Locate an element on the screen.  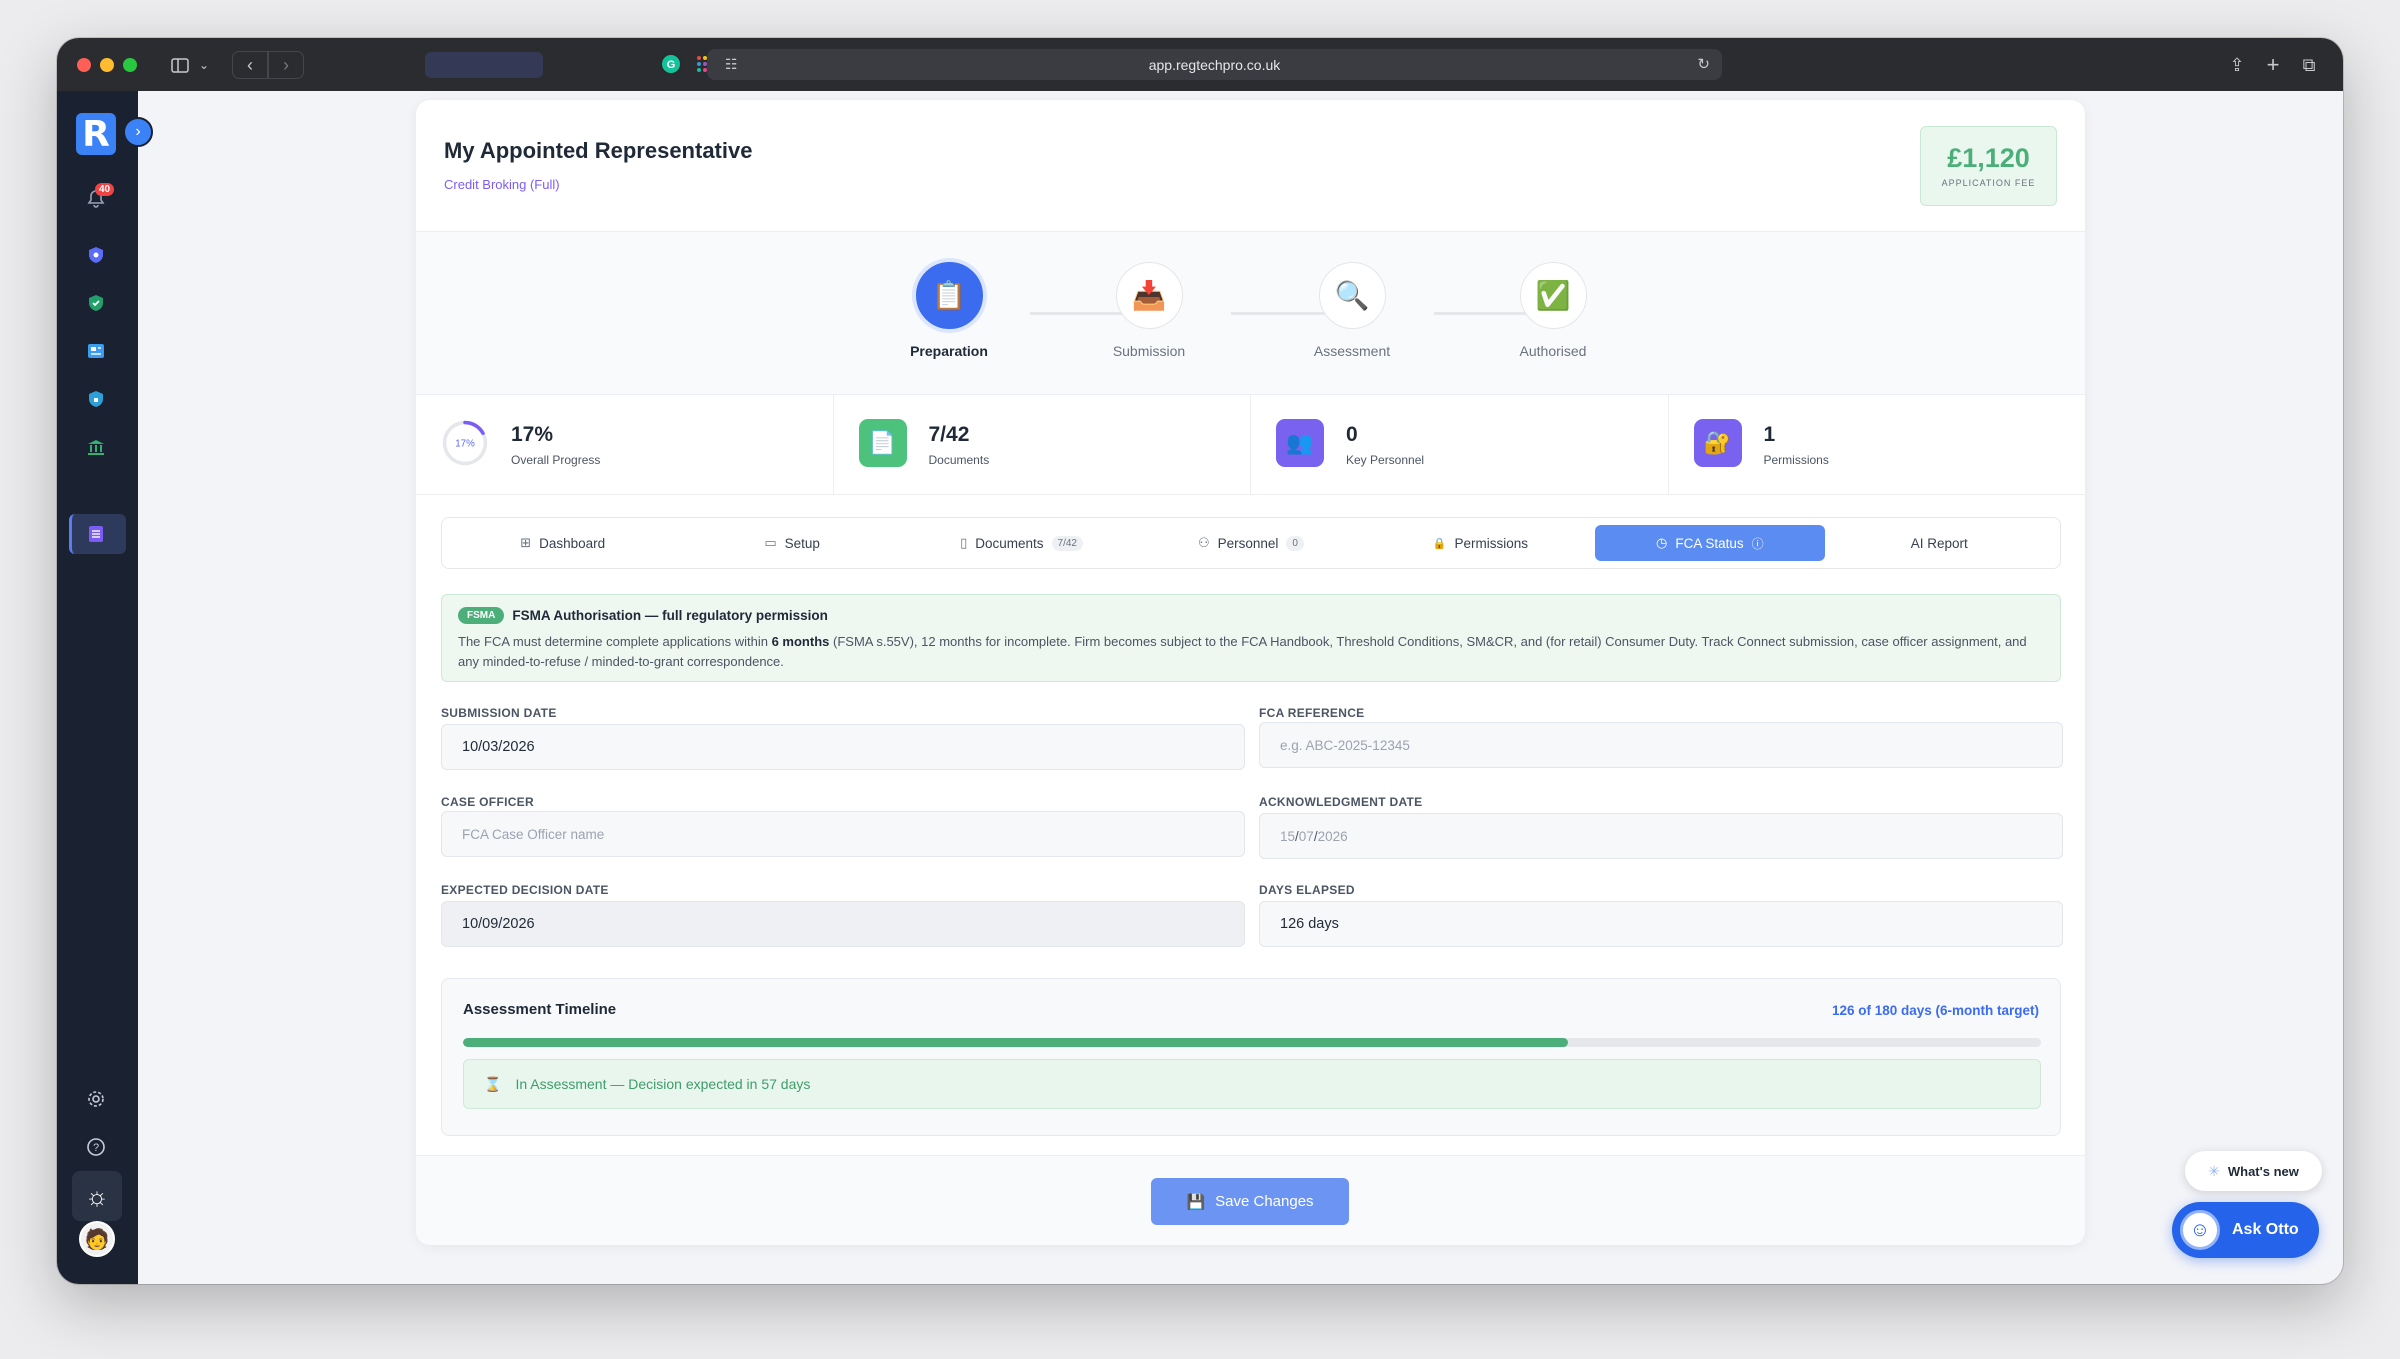
step-assessment: 🔍 Assessment is located at coordinates (1352, 310).